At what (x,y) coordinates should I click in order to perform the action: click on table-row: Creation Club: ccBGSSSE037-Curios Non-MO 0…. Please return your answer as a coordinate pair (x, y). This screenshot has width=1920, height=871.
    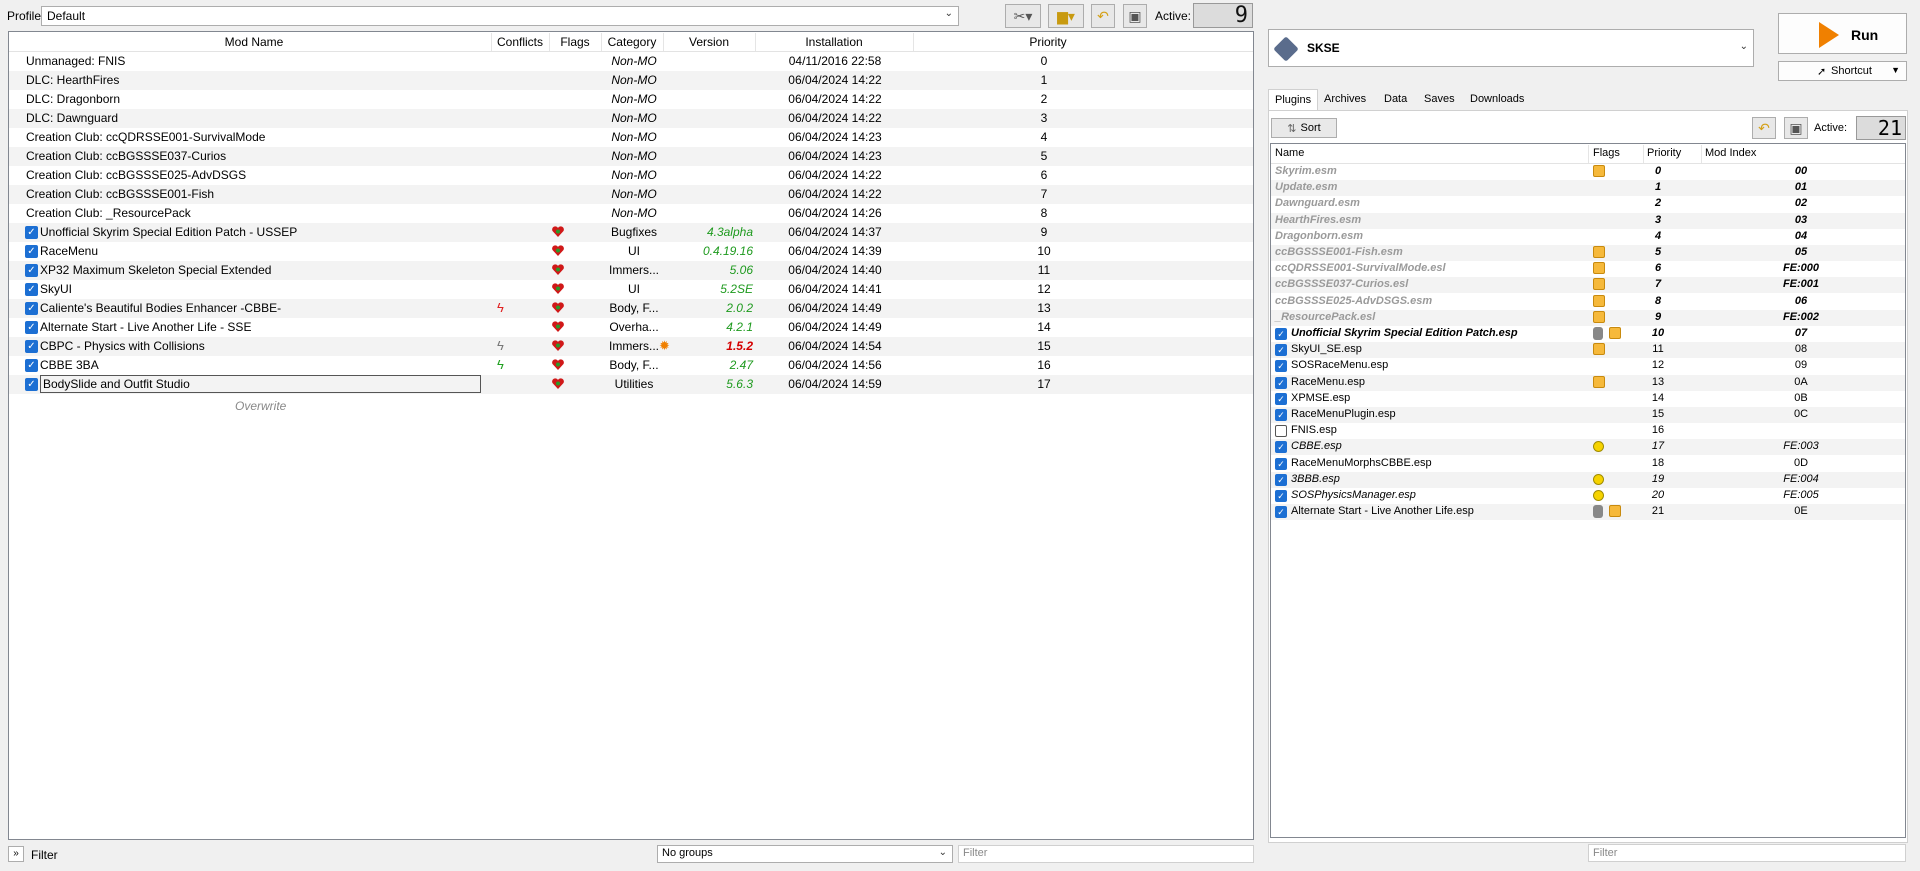
    Looking at the image, I should click on (631, 156).